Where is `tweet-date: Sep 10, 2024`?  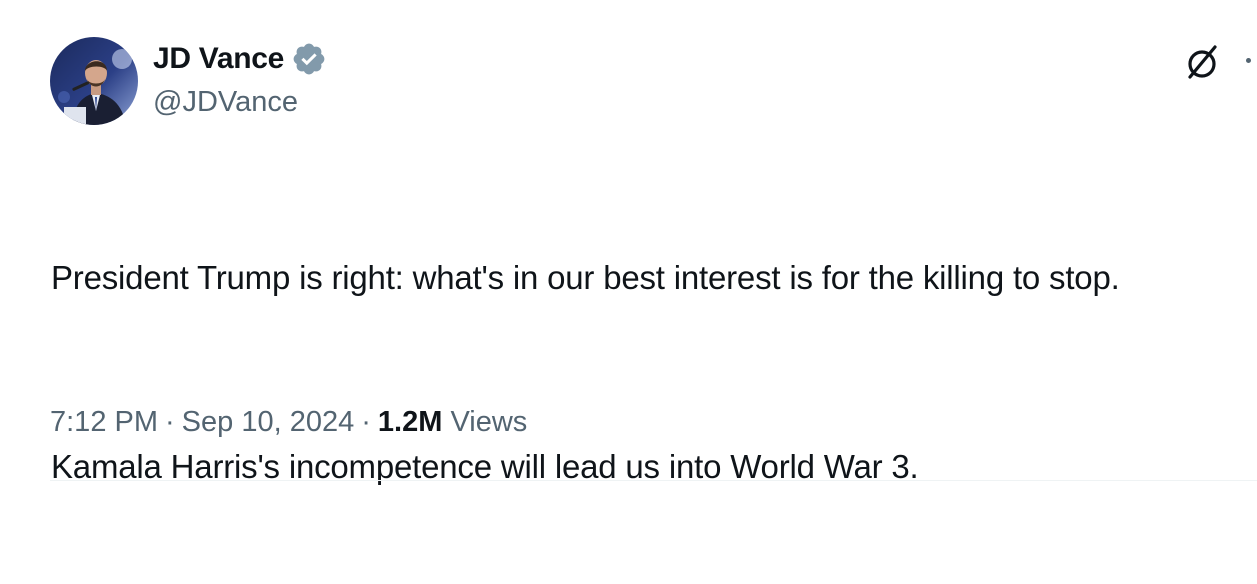
tweet-date: Sep 10, 2024 is located at coordinates (268, 422).